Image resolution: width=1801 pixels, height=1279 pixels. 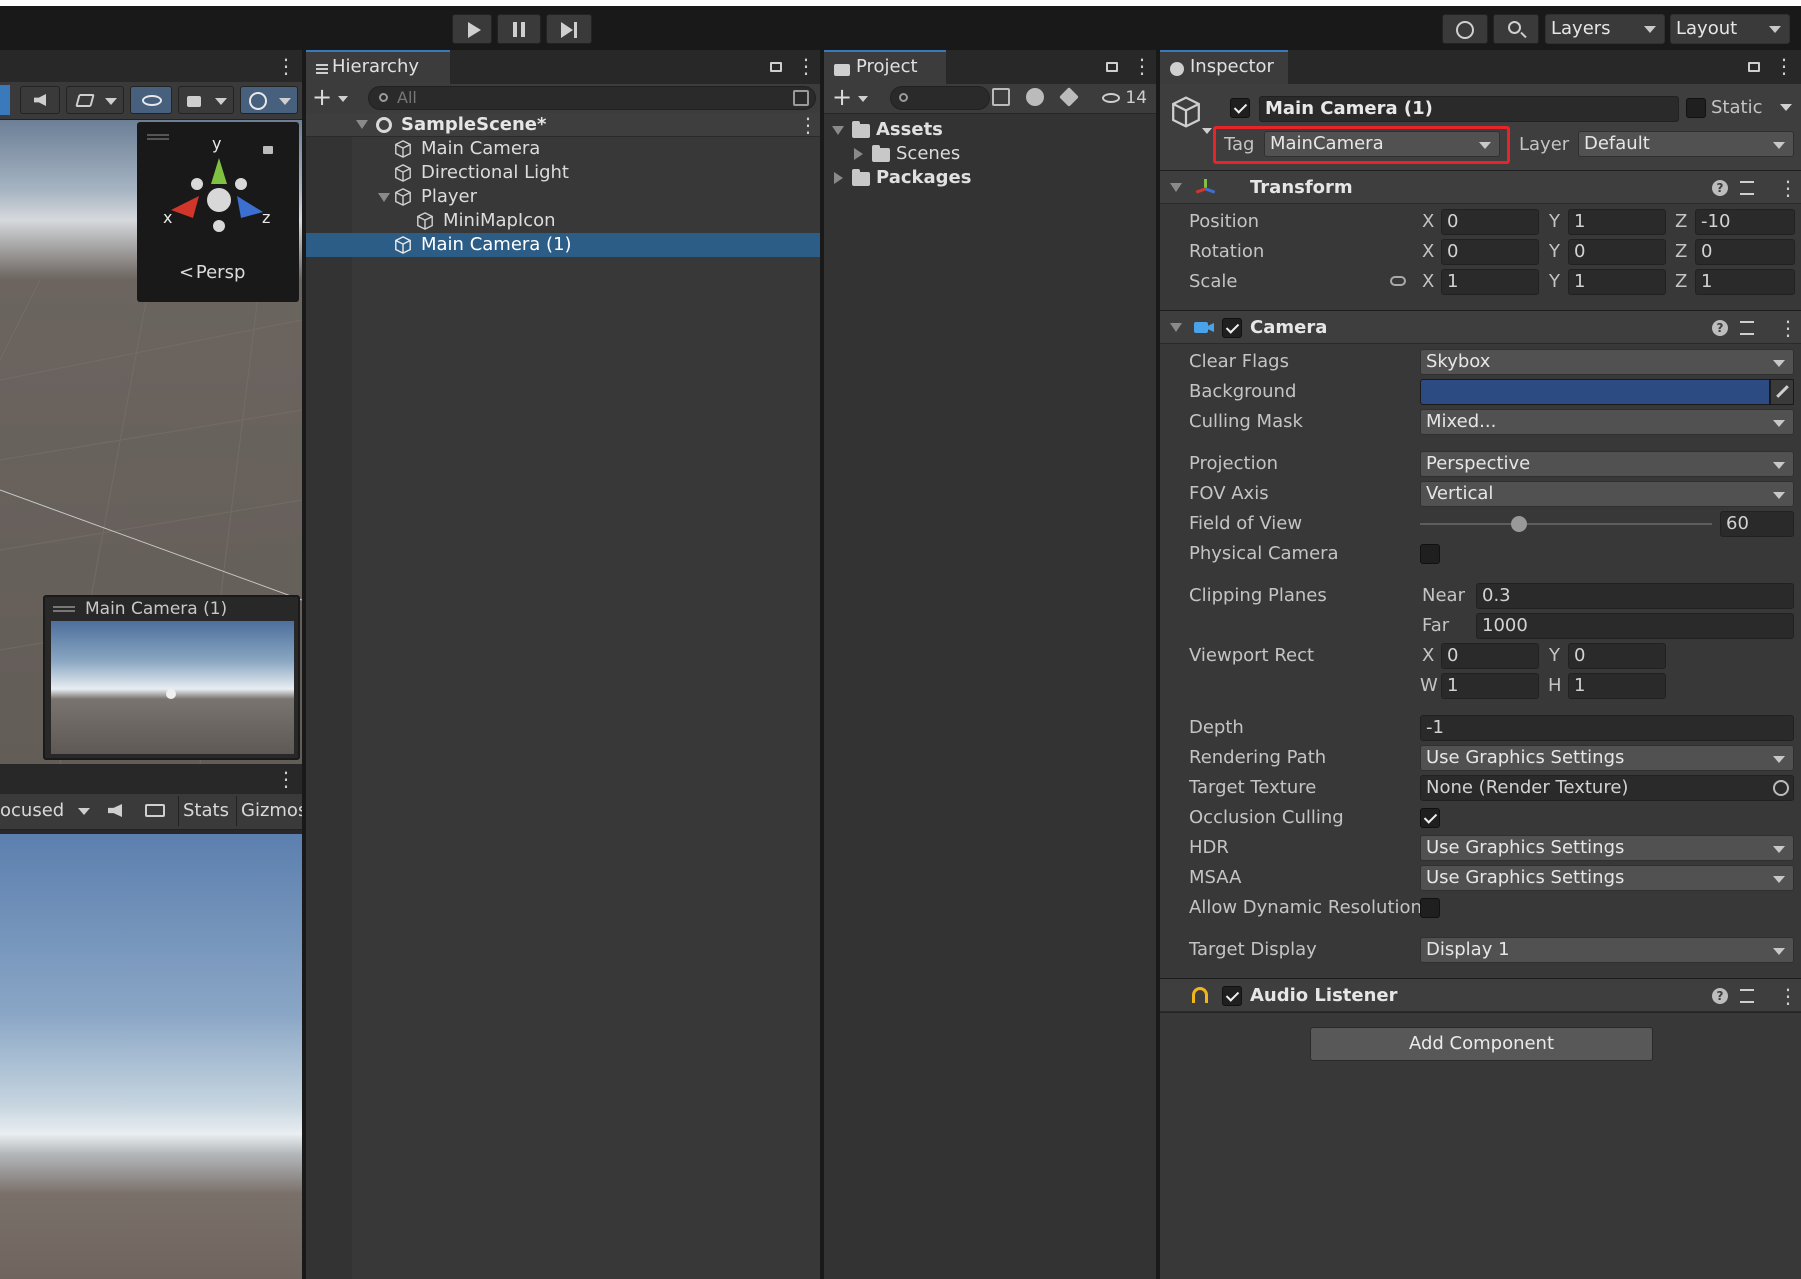 I want to click on static-checkbox, so click(x=1696, y=108).